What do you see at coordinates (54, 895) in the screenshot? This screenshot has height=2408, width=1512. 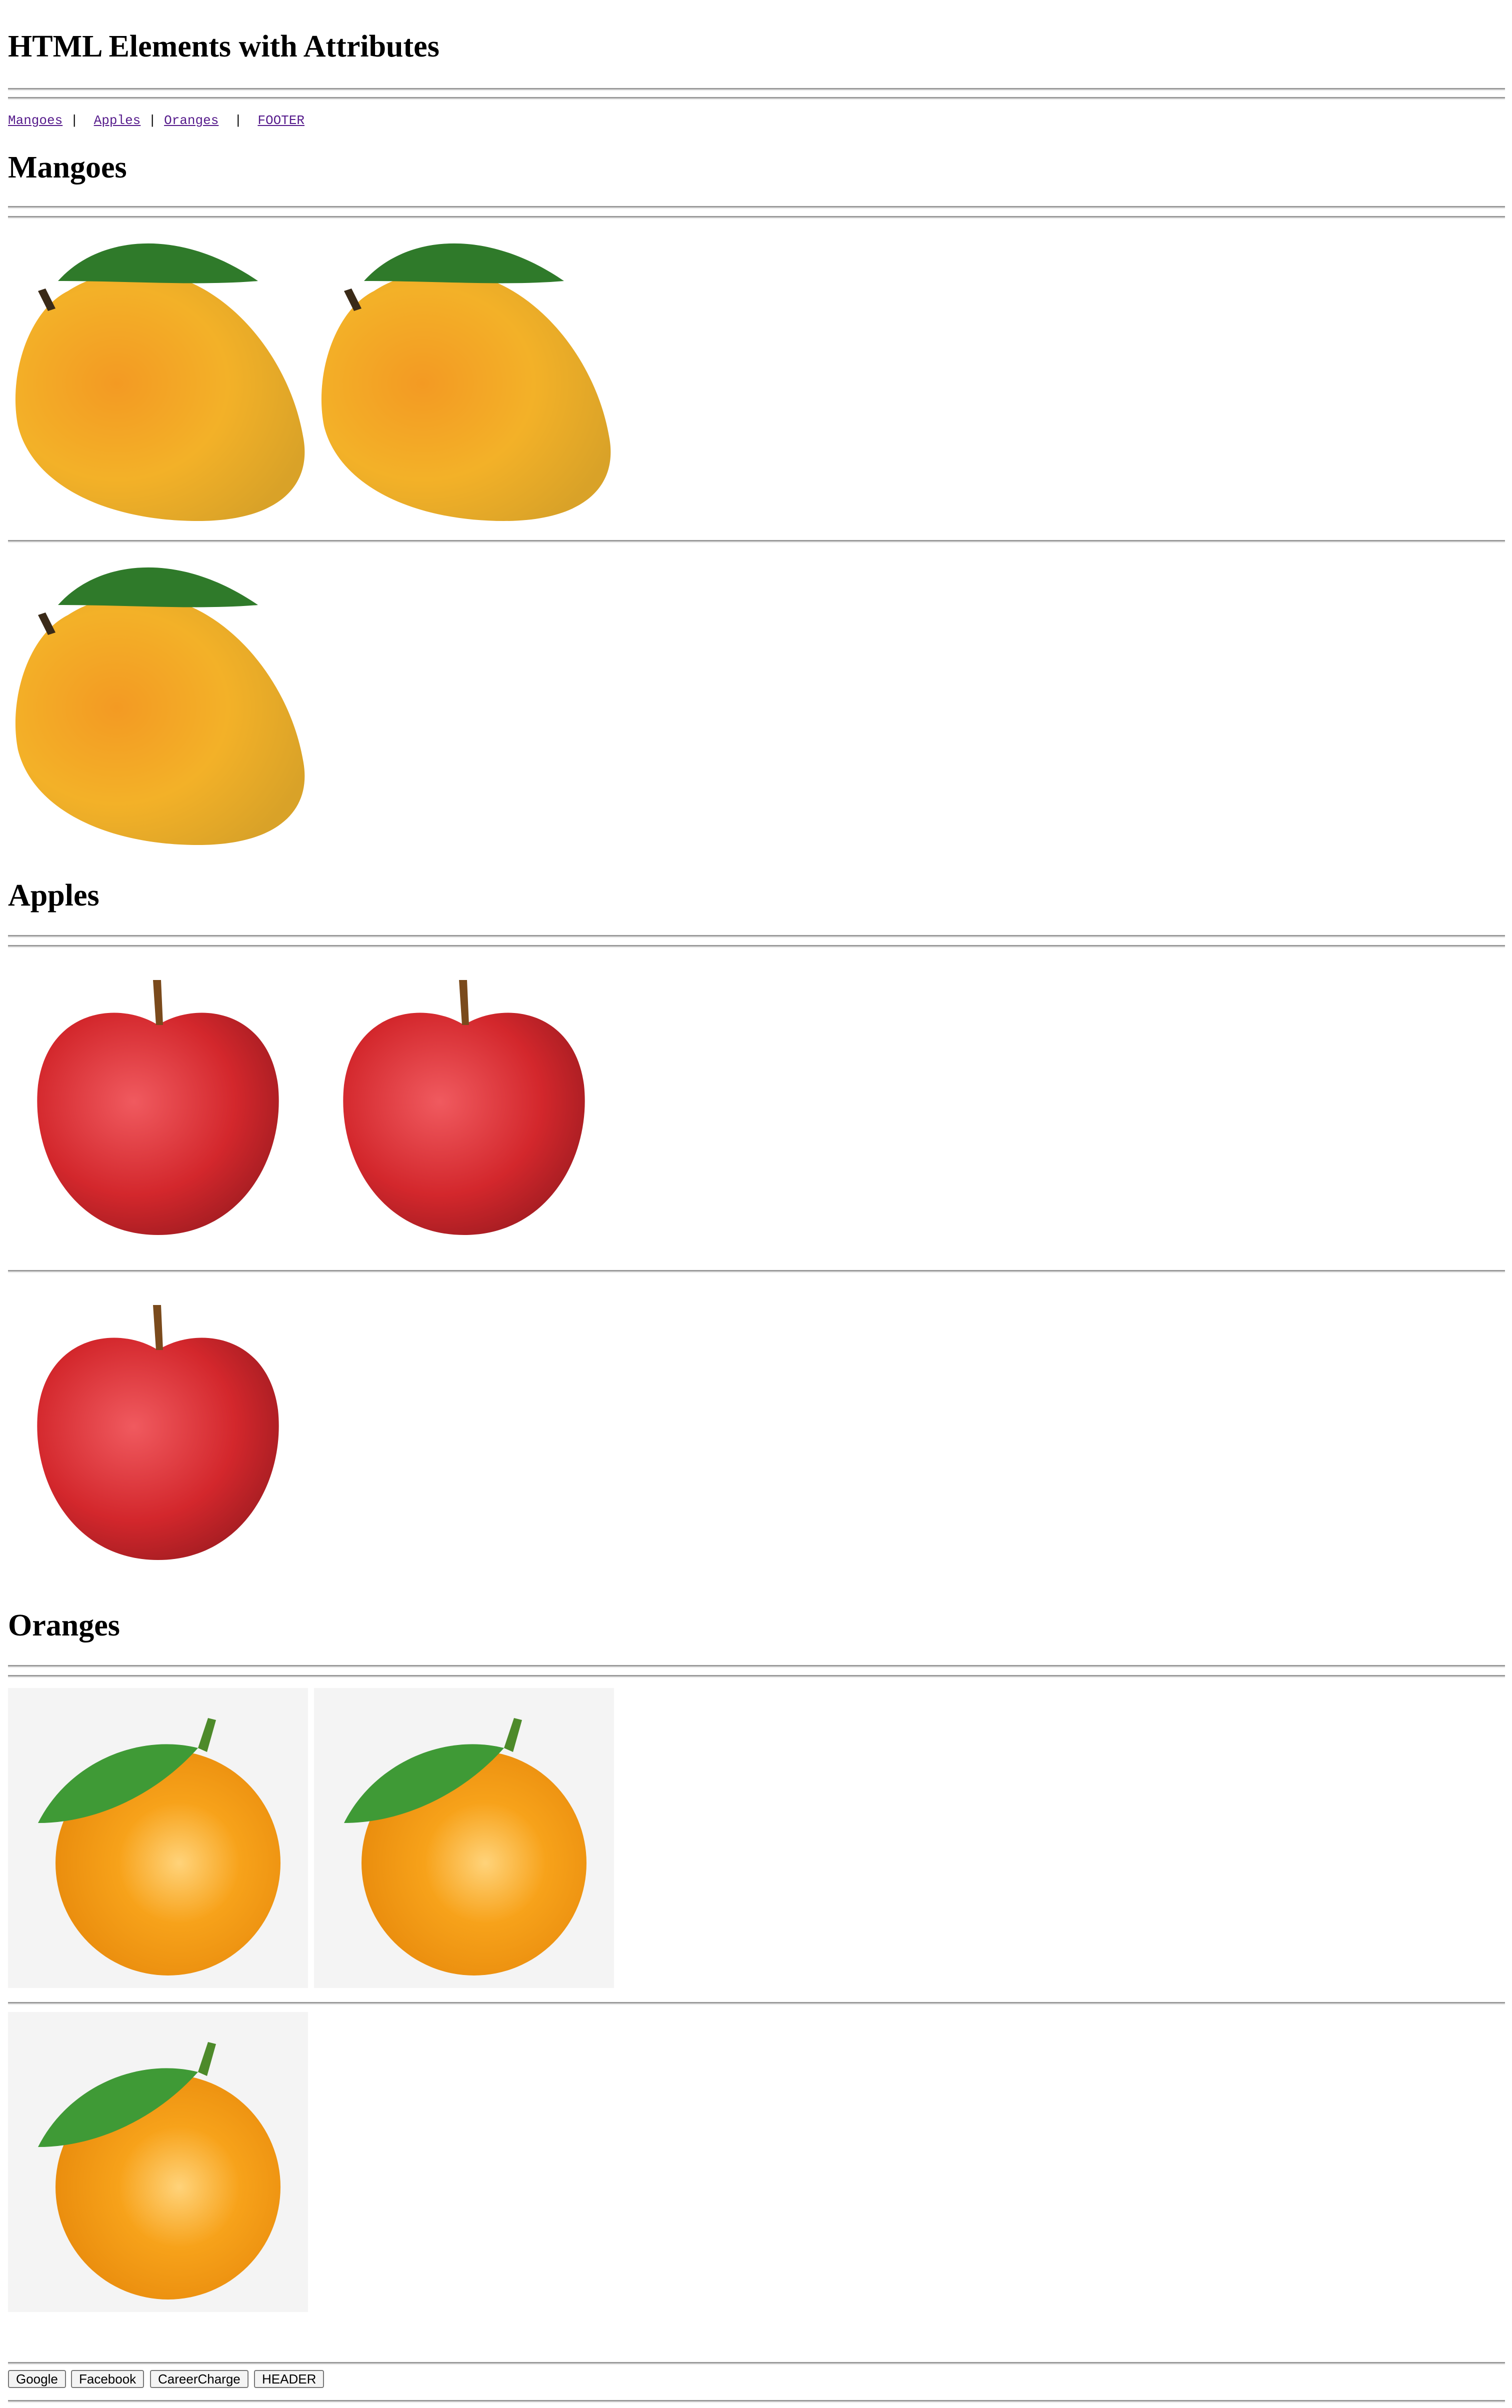 I see `section-heading-apples: Apples` at bounding box center [54, 895].